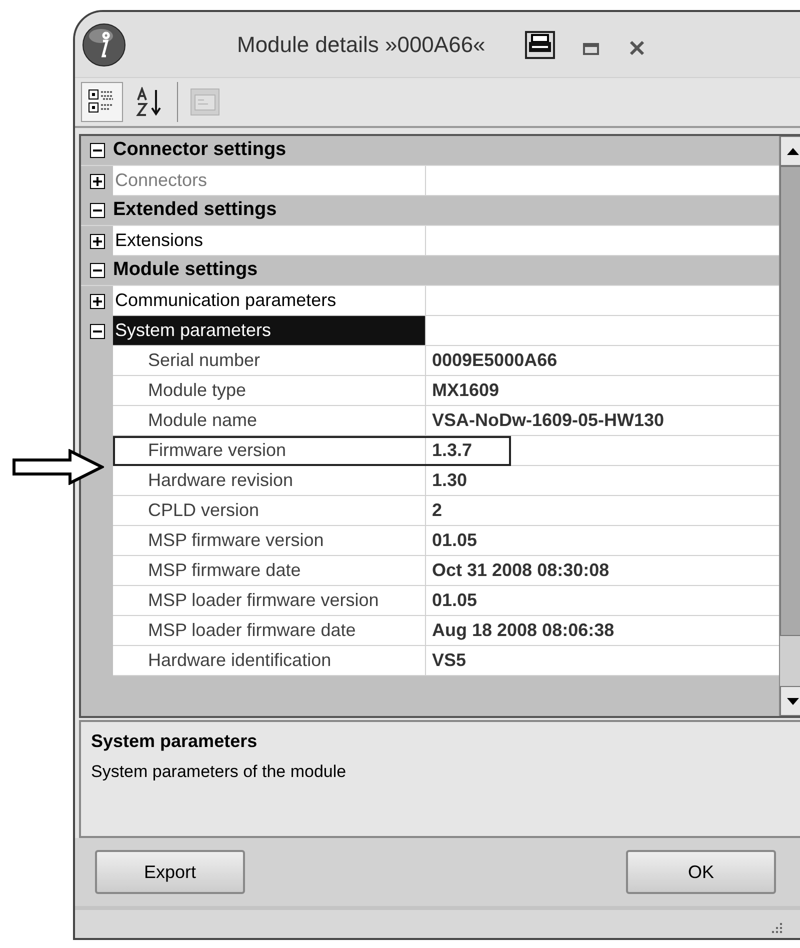 This screenshot has width=800, height=948. I want to click on categorized-view-button, so click(102, 102).